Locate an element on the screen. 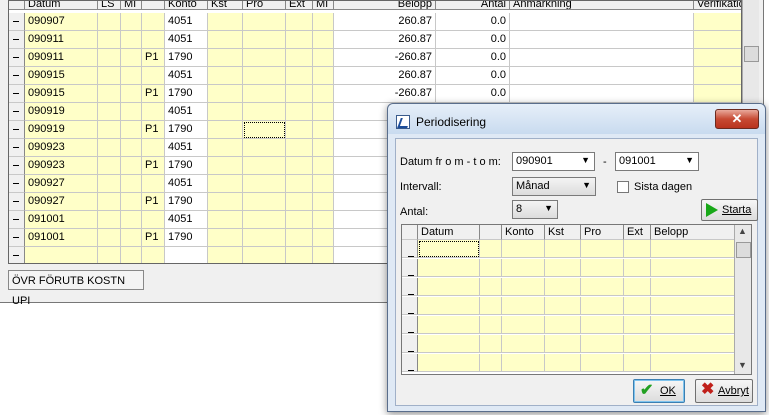 This screenshot has height=415, width=769. col-pro: Pro is located at coordinates (264, 5).